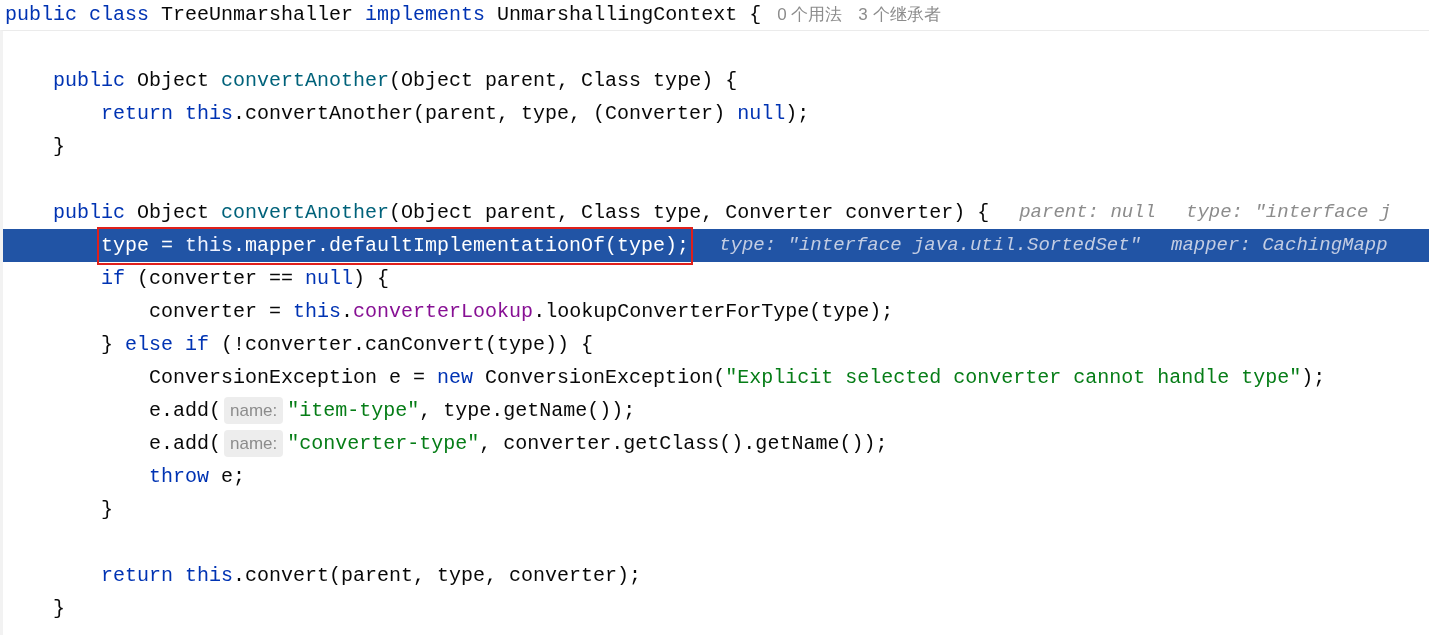 This screenshot has height=635, width=1429. I want to click on code-text: return this.convert(parent, type, converter);, so click(371, 575).